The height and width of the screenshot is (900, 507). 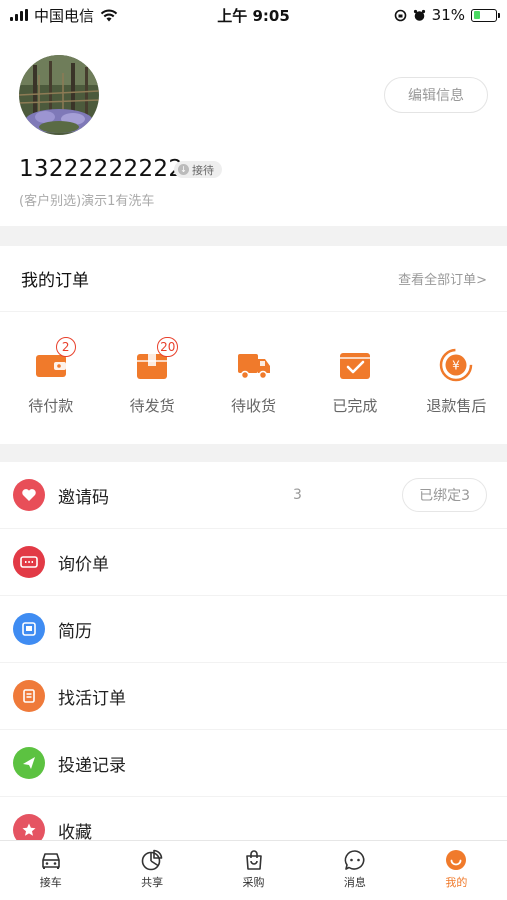 I want to click on status-left: 中国电信, so click(x=95, y=15).